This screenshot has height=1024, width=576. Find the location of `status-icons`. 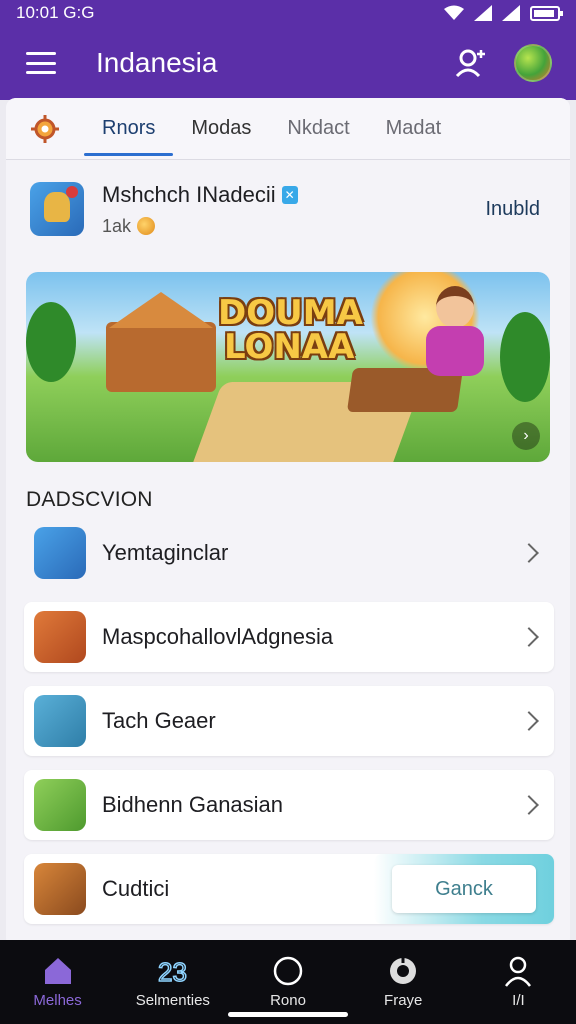

status-icons is located at coordinates (503, 13).